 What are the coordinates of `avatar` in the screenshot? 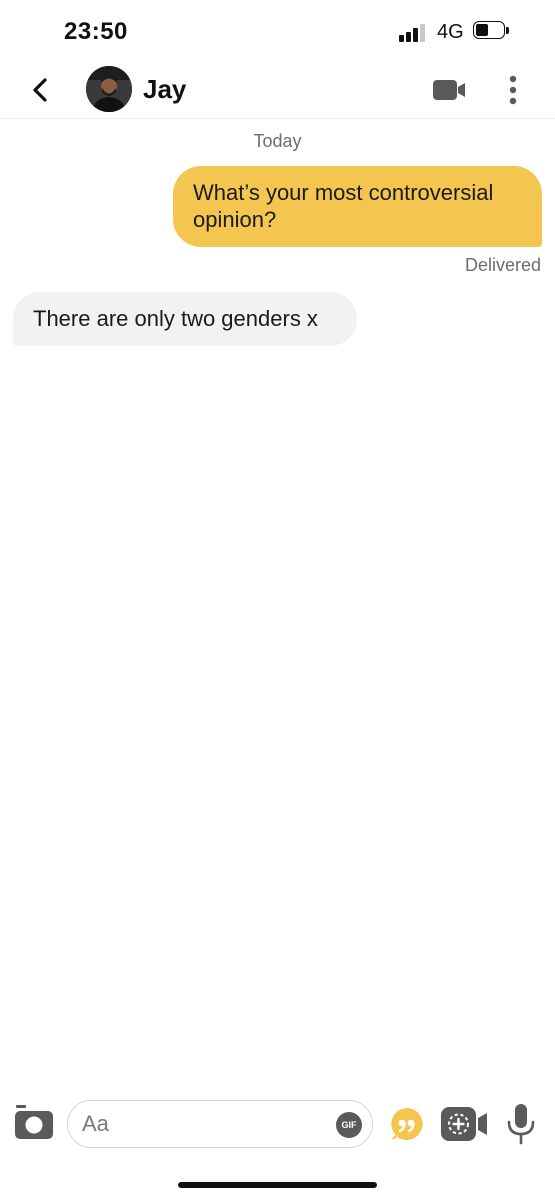 It's located at (109, 89).